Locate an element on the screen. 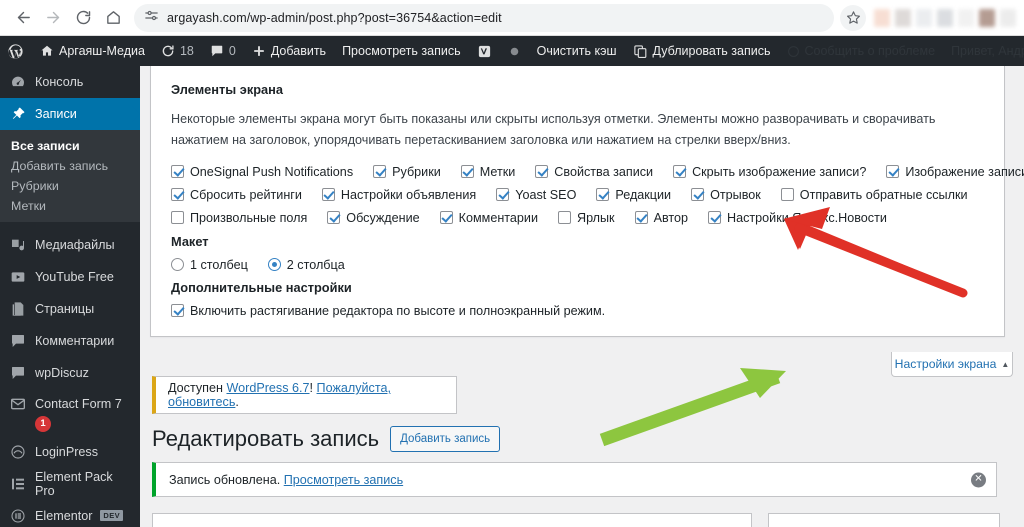 This screenshot has height=527, width=1024. status-dot-icon is located at coordinates (514, 51).